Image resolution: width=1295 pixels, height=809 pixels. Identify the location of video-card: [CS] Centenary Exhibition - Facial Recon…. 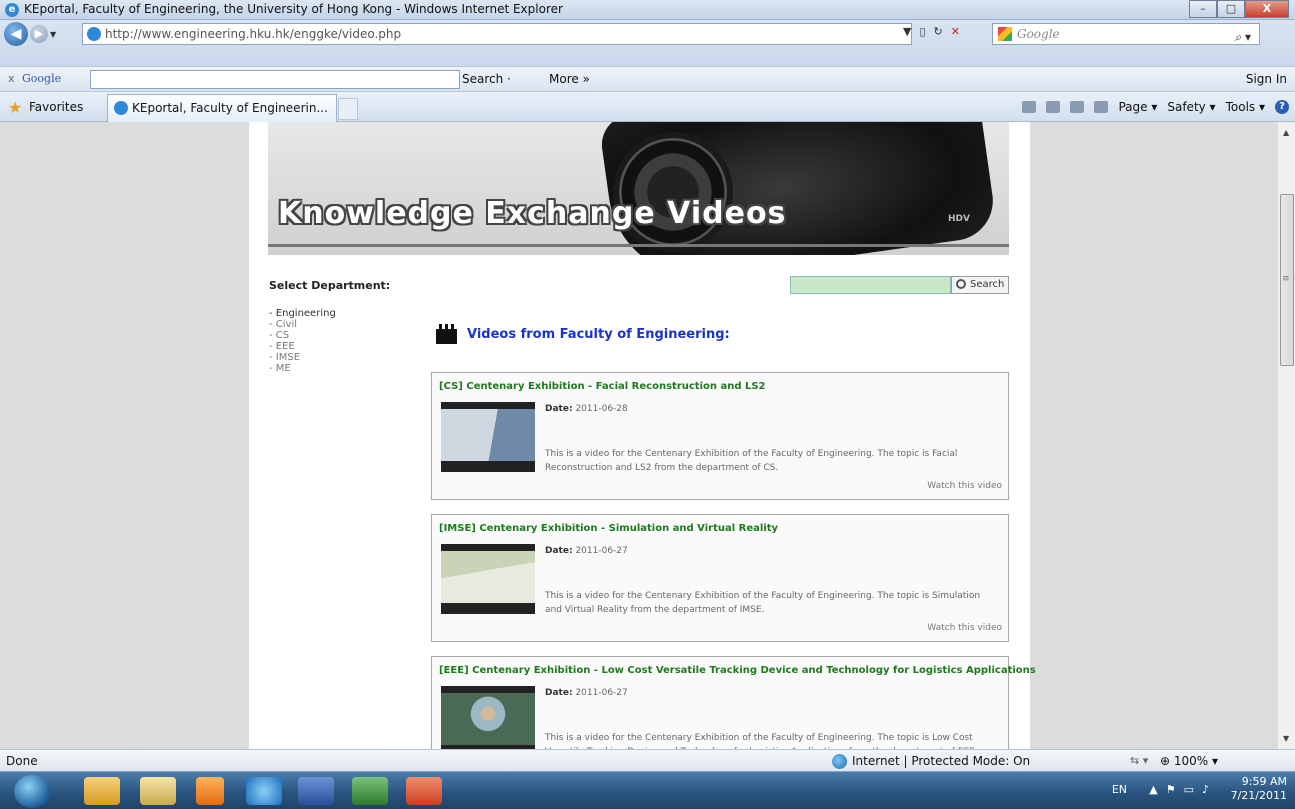
(720, 436).